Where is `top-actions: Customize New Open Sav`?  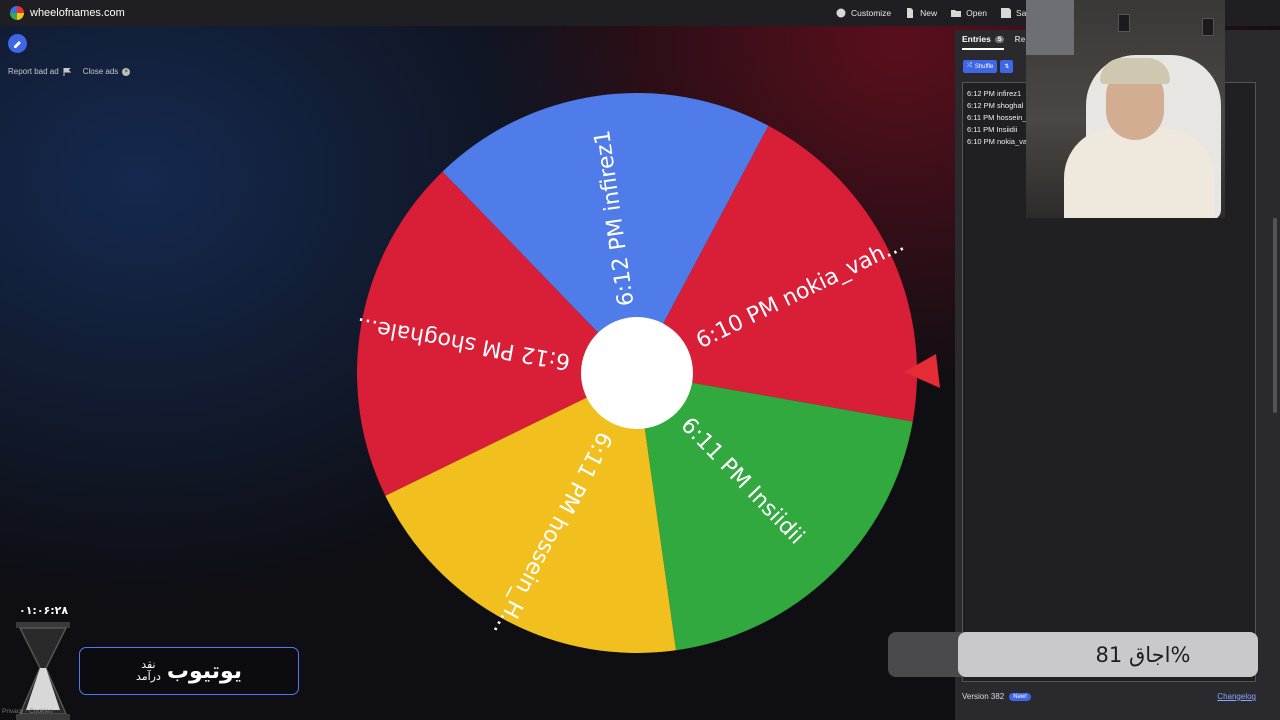 top-actions: Customize New Open Sav is located at coordinates (933, 13).